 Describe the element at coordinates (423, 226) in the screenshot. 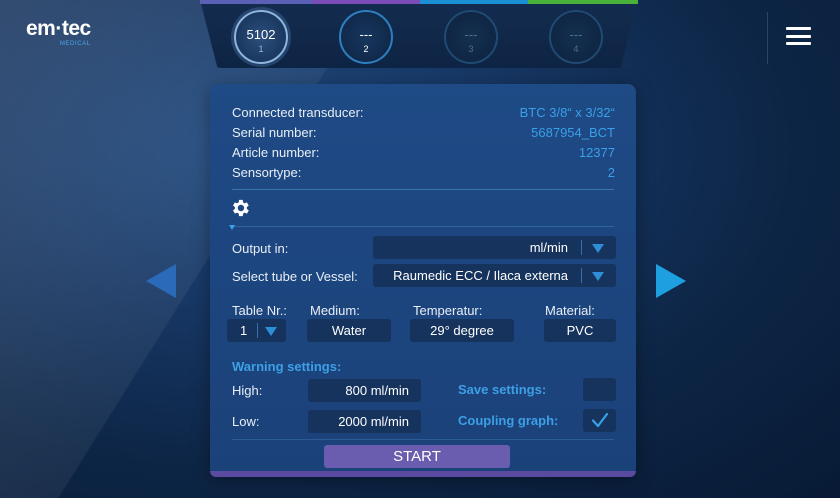

I see `settings-divider` at that location.